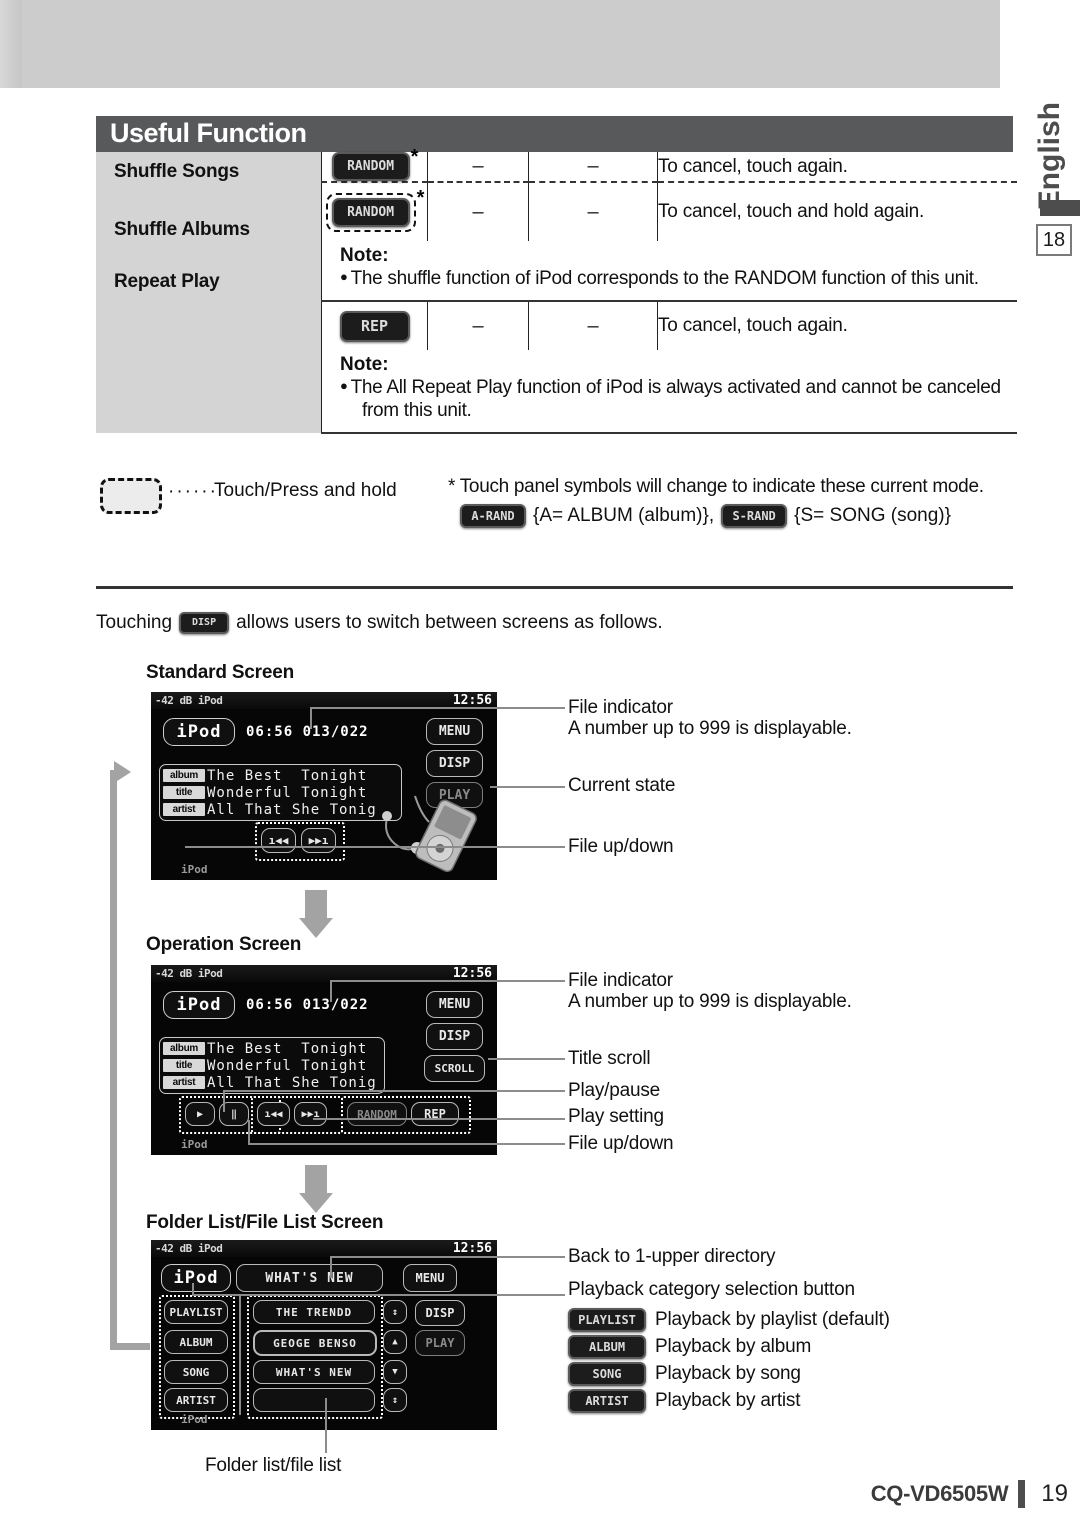 This screenshot has width=1080, height=1526. What do you see at coordinates (1050, 156) in the screenshot?
I see `language-tab: English` at bounding box center [1050, 156].